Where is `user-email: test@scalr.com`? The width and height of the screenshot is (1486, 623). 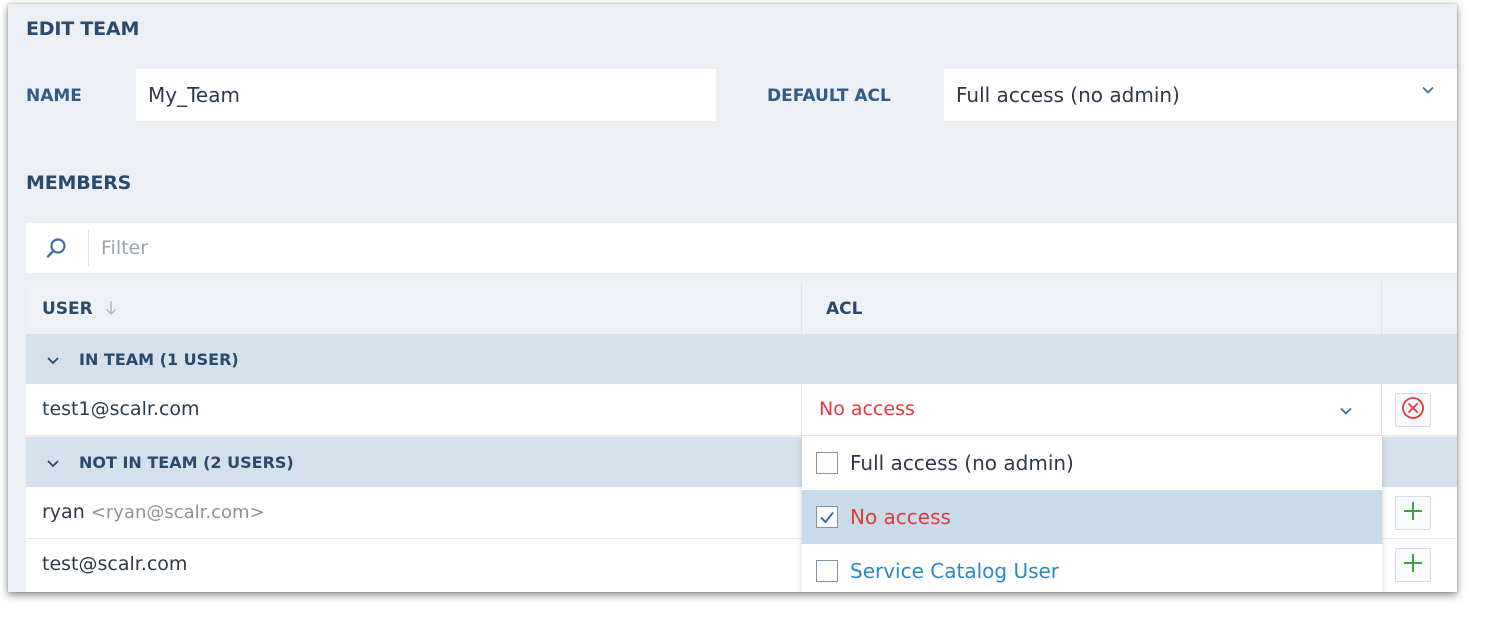
user-email: test@scalr.com is located at coordinates (115, 564).